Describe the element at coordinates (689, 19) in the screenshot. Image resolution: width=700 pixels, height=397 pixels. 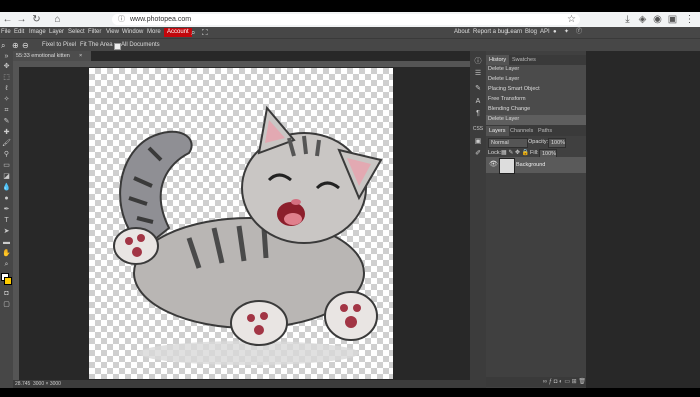
I see `menu-icon: ⋮` at that location.